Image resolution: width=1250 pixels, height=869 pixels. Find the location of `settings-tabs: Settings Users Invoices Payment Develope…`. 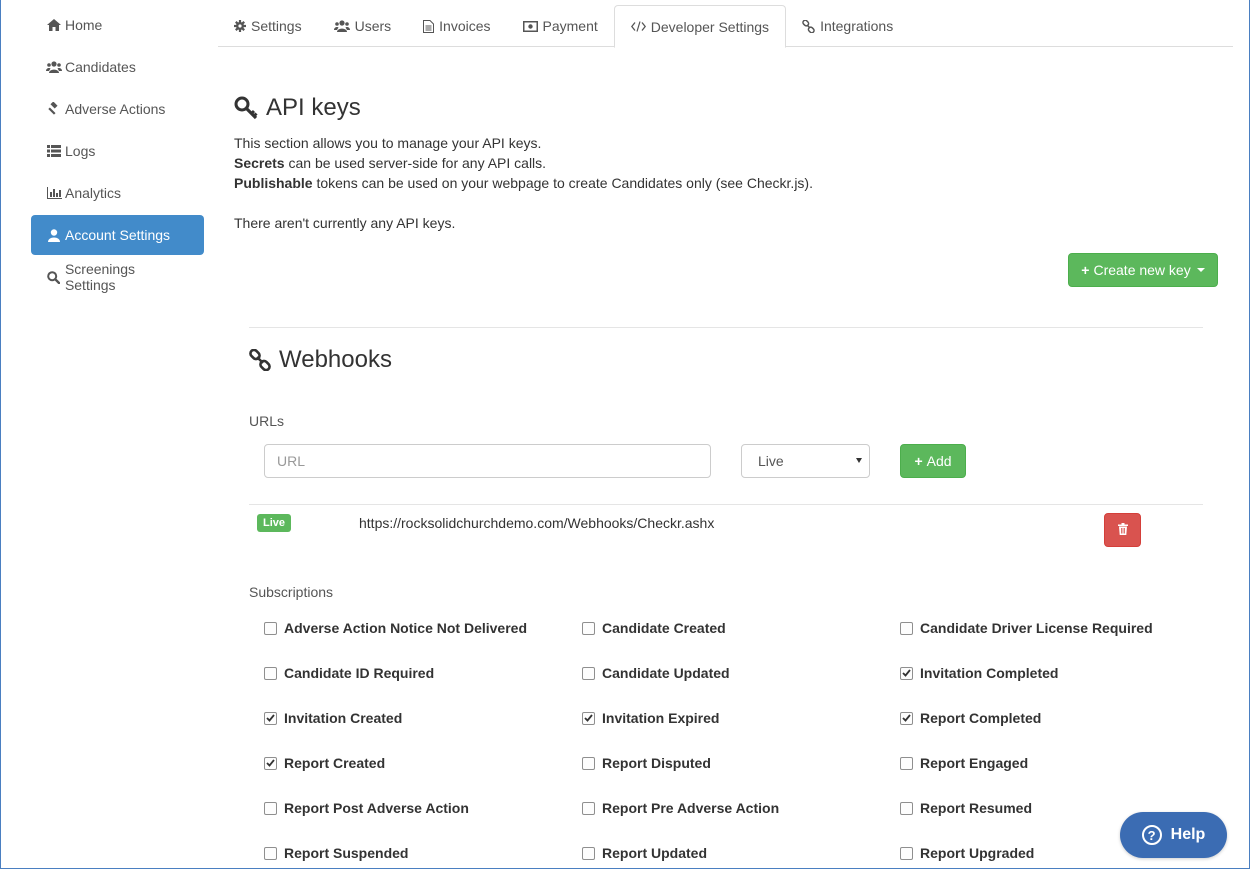

settings-tabs: Settings Users Invoices Payment Develope… is located at coordinates (725, 26).